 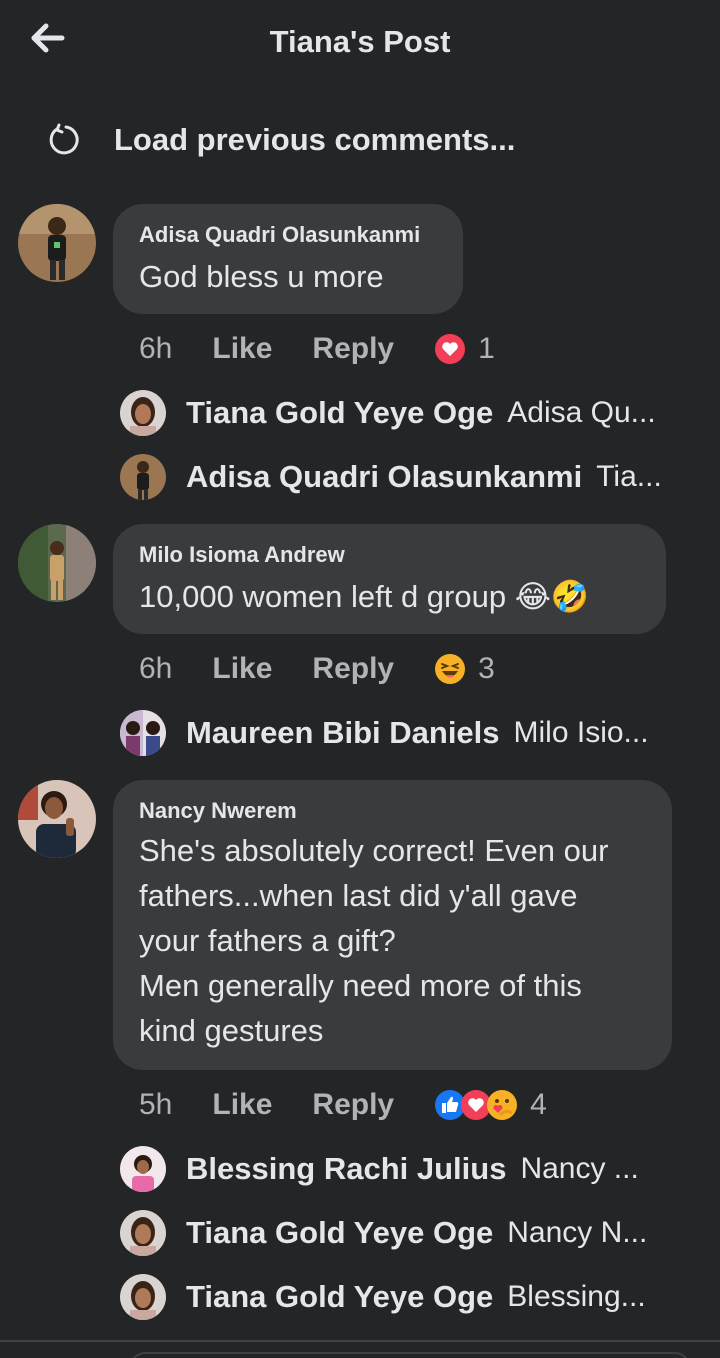 I want to click on comment-text: God bless u more, so click(x=261, y=276).